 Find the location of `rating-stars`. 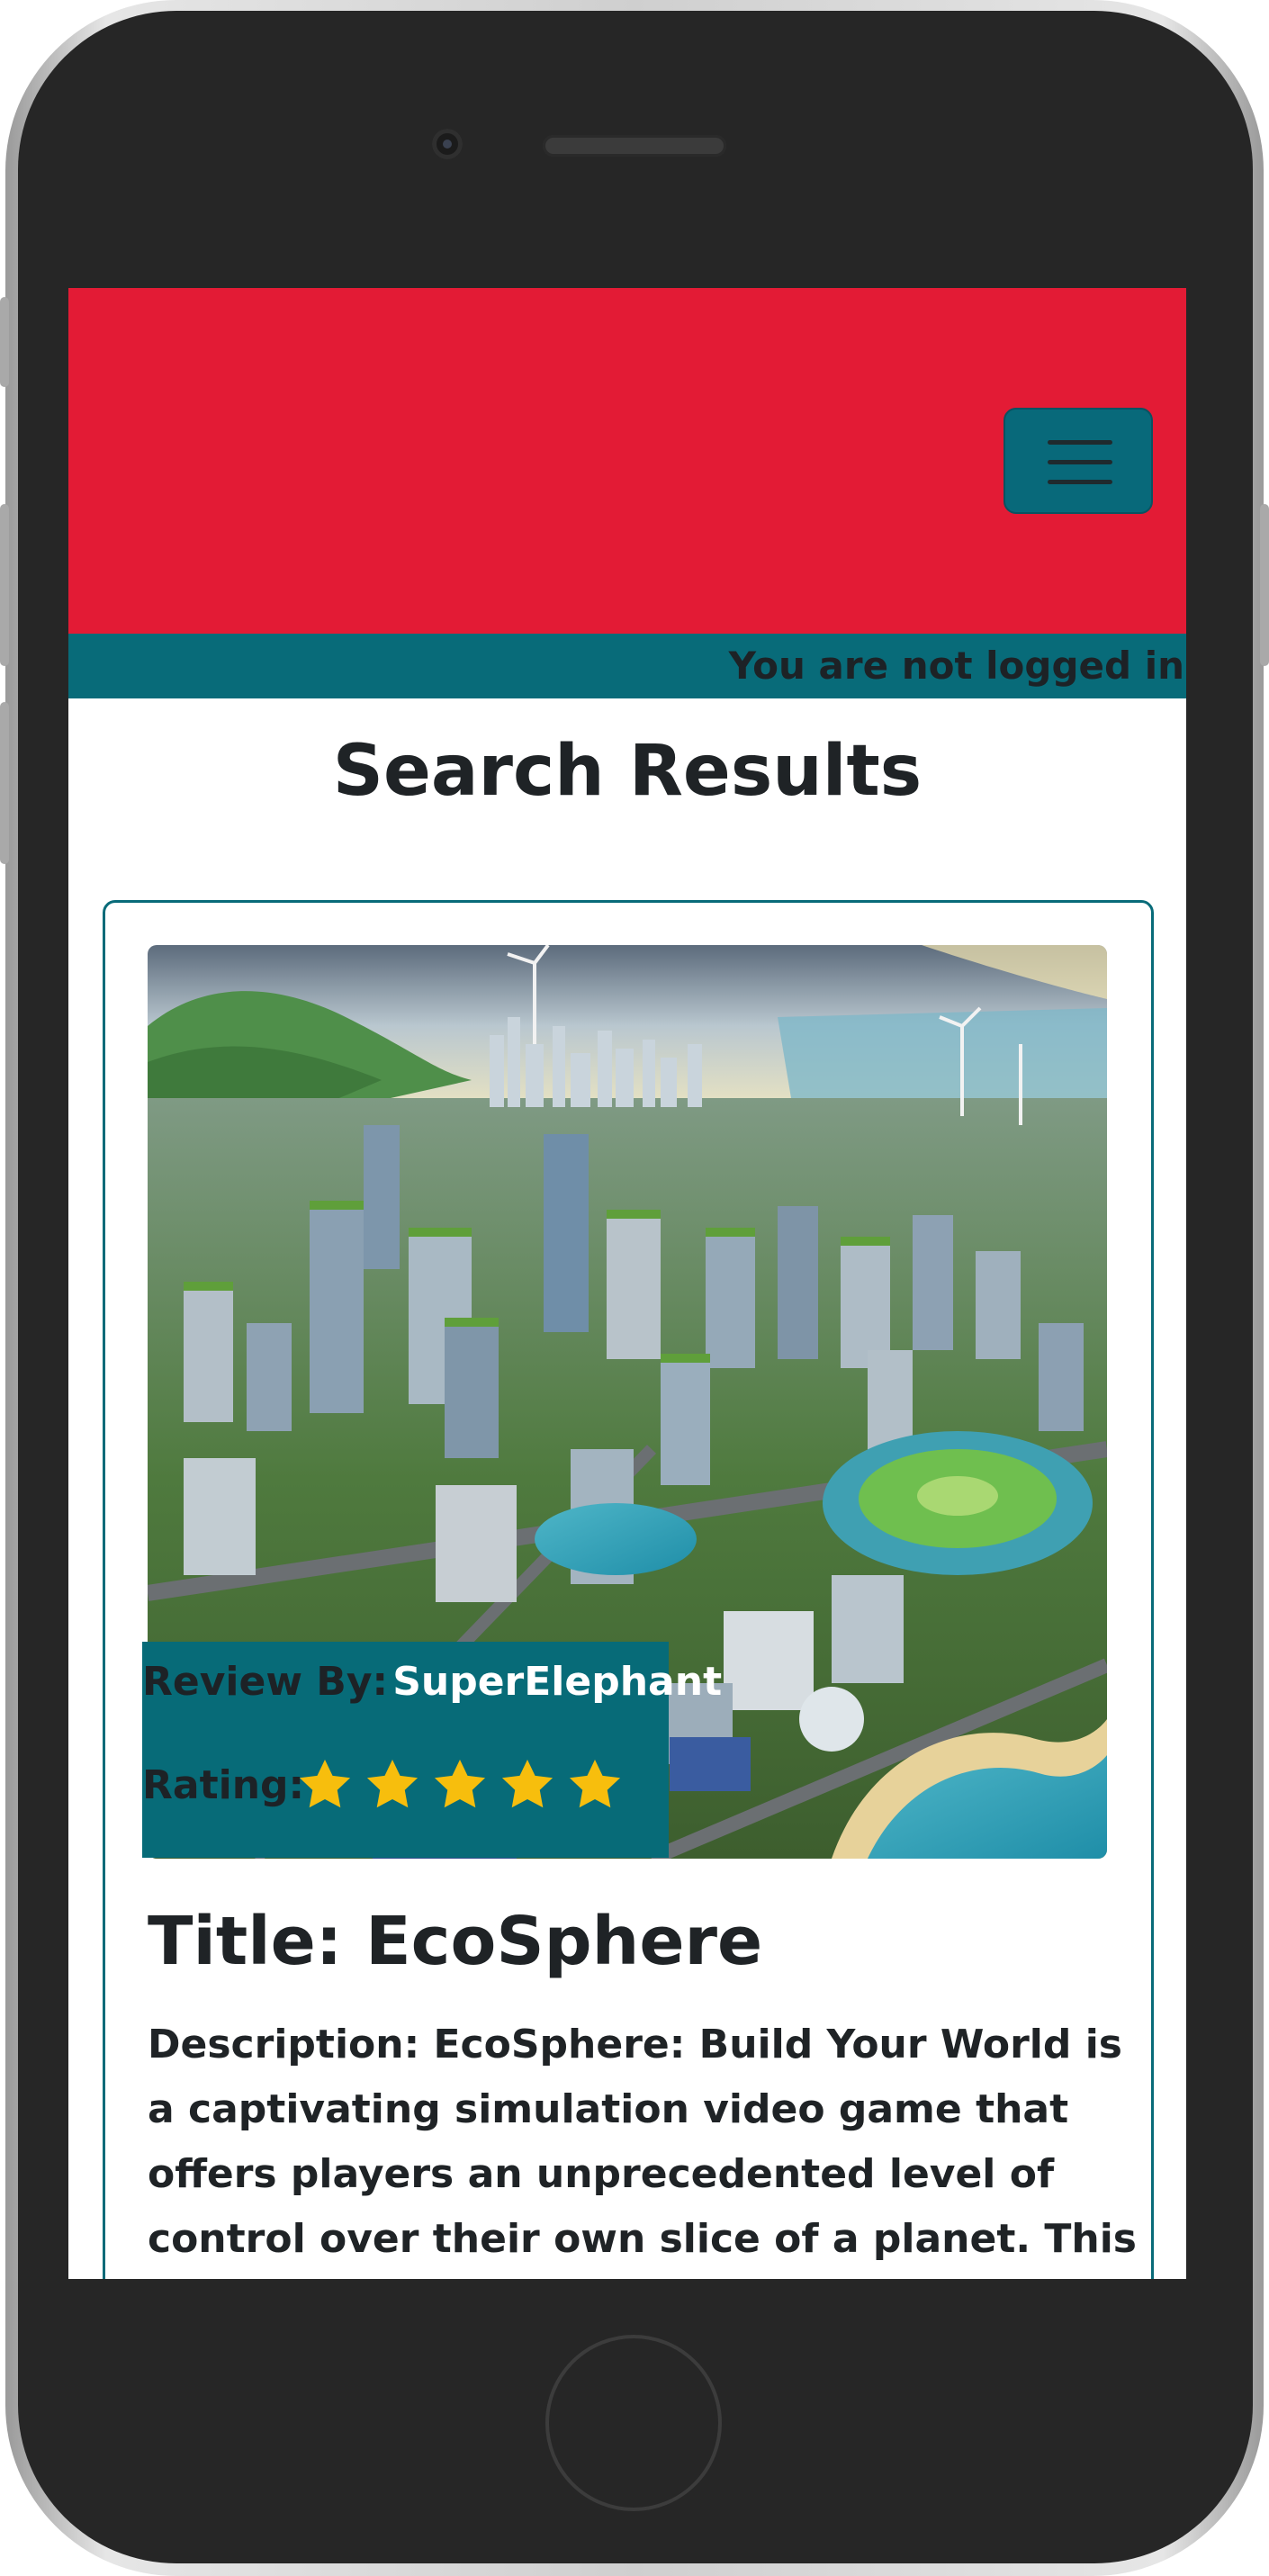

rating-stars is located at coordinates (460, 1785).